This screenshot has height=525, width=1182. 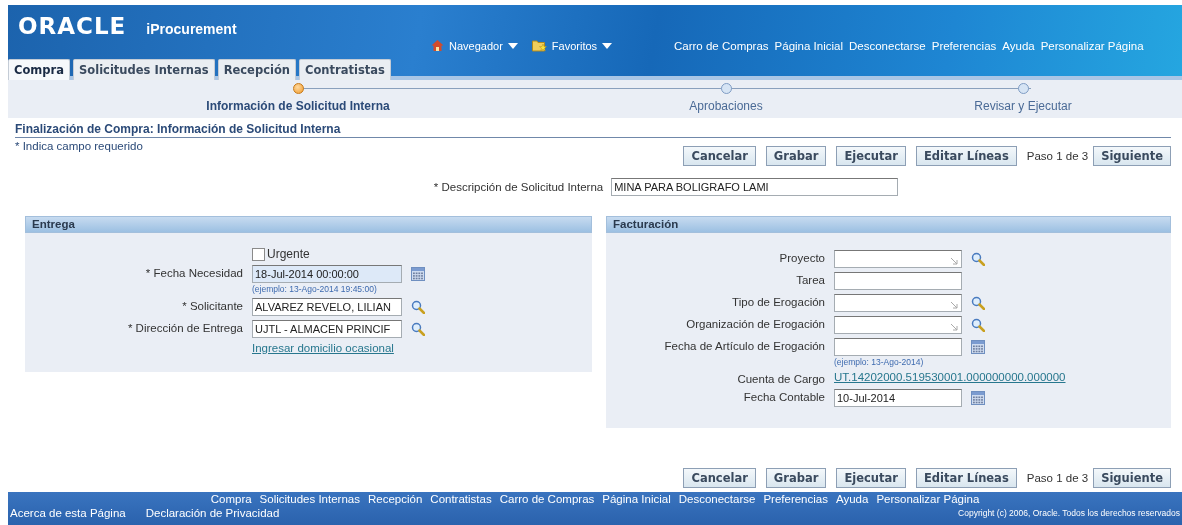 I want to click on global-link: Desconectarse, so click(x=887, y=46).